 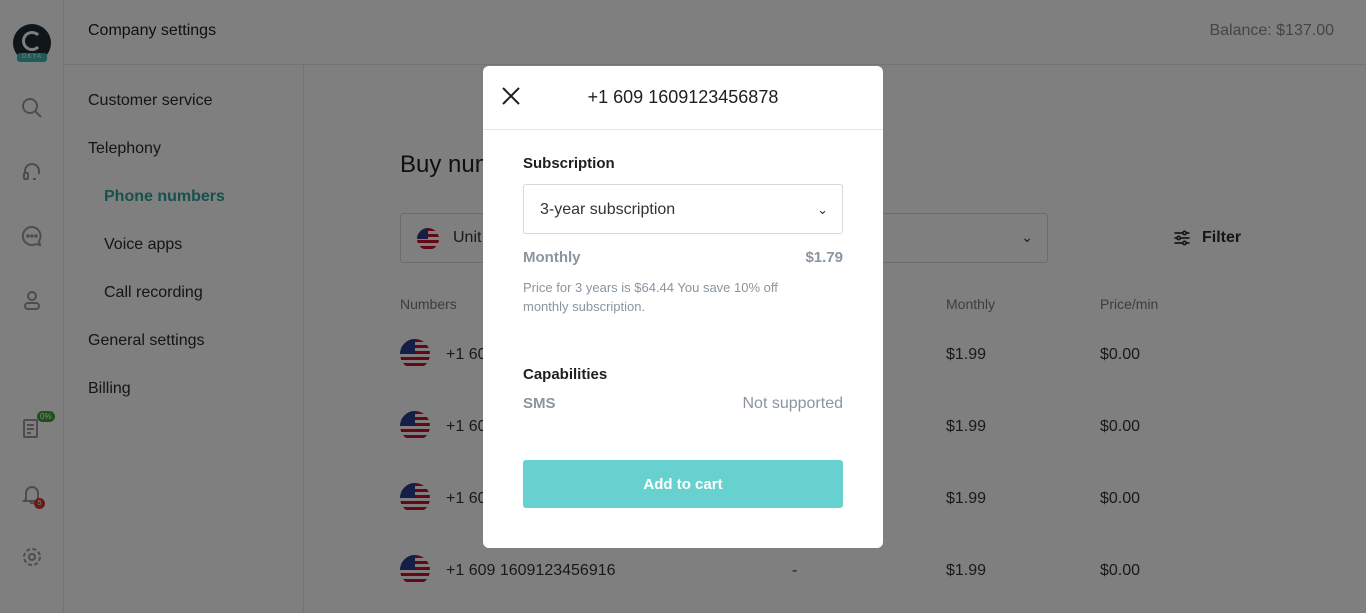 What do you see at coordinates (792, 403) in the screenshot?
I see `sms-value: Not supported` at bounding box center [792, 403].